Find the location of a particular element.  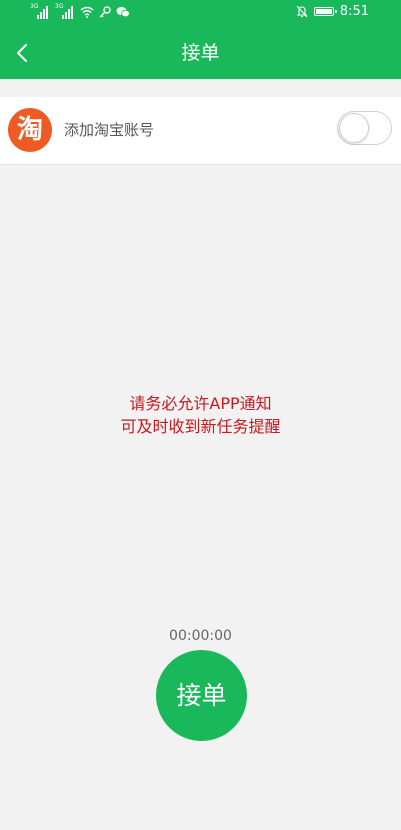

status-bar: 3G 3G 8:51 is located at coordinates (200, 14).